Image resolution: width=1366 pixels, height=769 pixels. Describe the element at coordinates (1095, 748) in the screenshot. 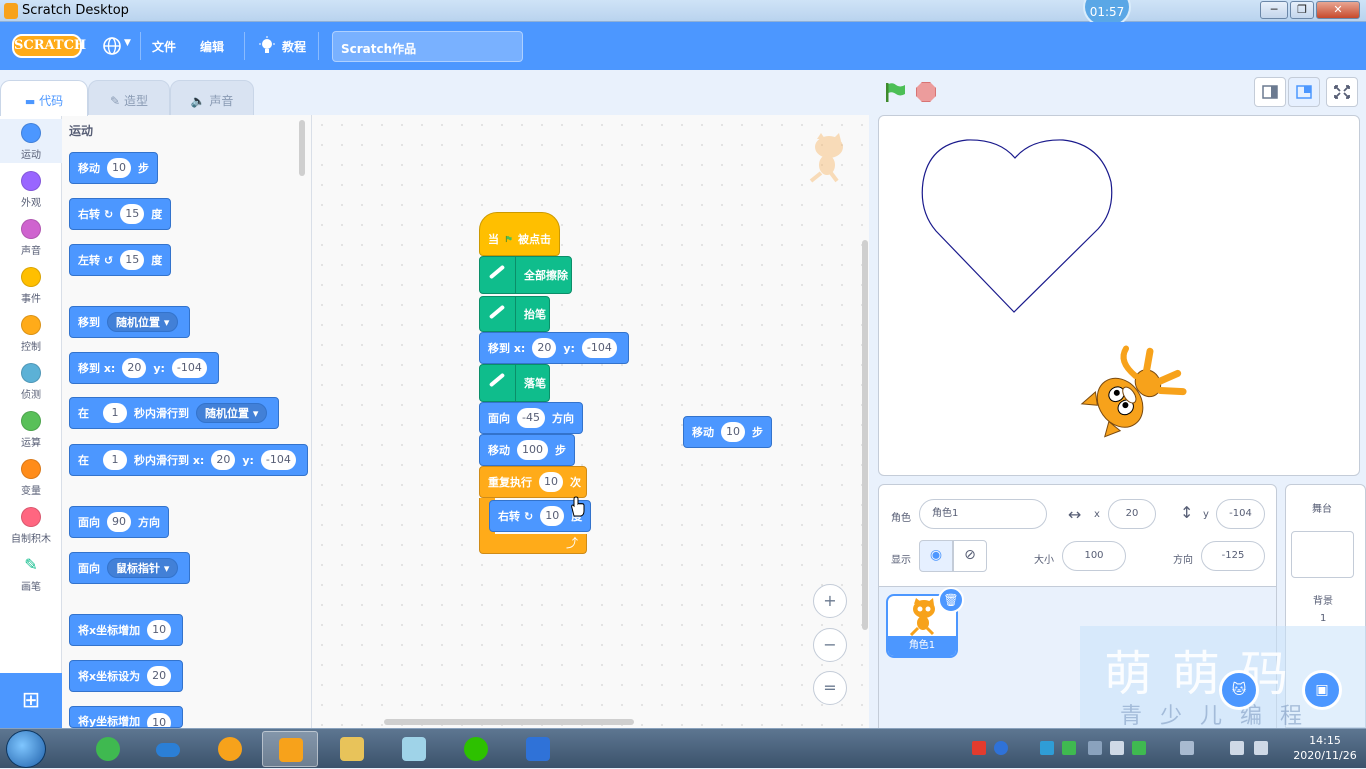

I see `settings-icon` at that location.